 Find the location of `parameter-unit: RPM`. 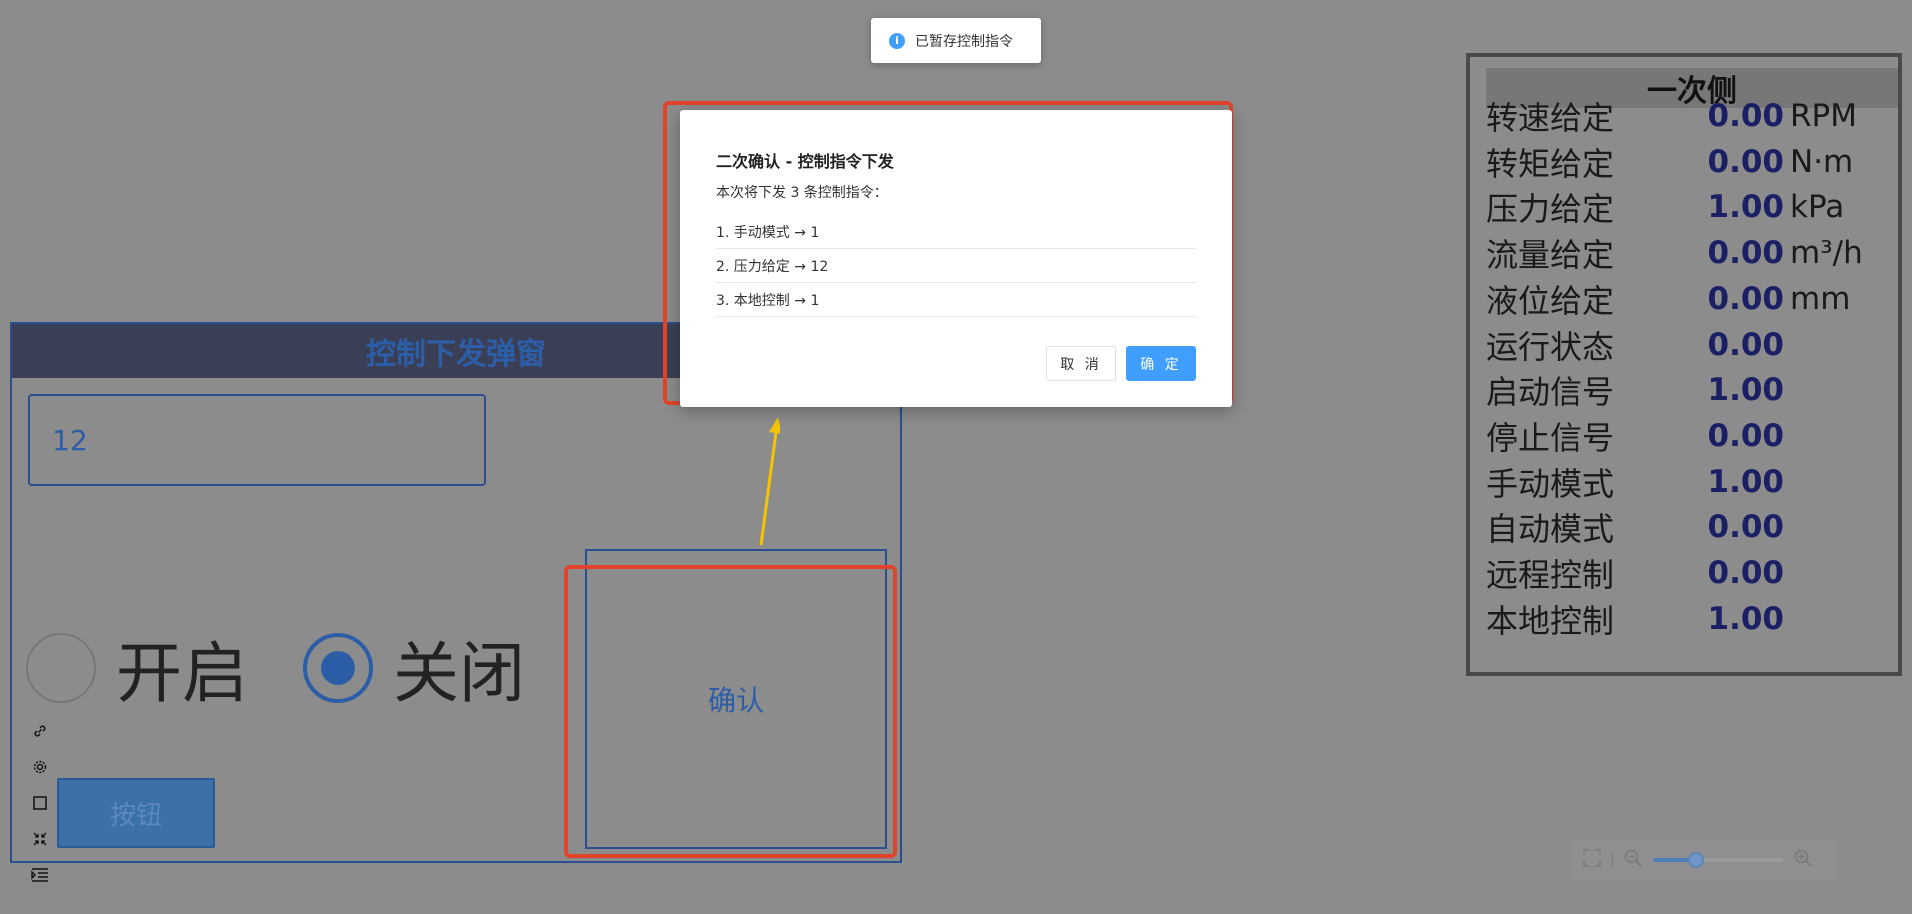

parameter-unit: RPM is located at coordinates (1823, 116).